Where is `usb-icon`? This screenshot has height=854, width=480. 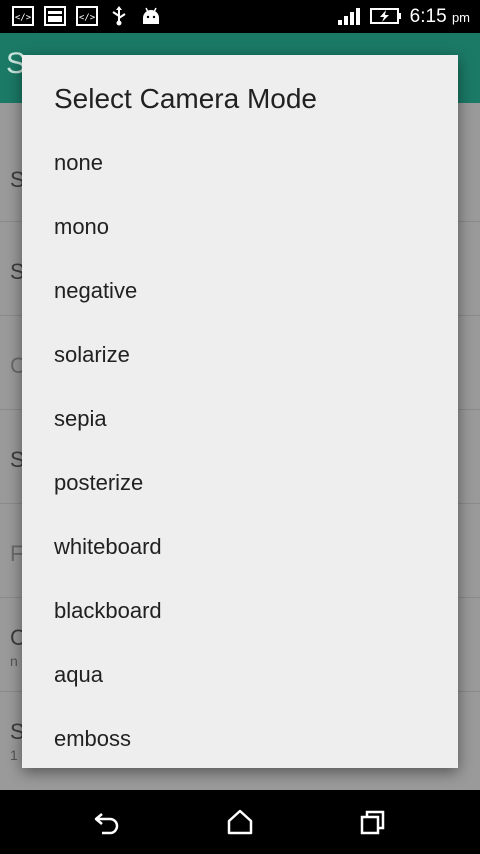 usb-icon is located at coordinates (119, 16).